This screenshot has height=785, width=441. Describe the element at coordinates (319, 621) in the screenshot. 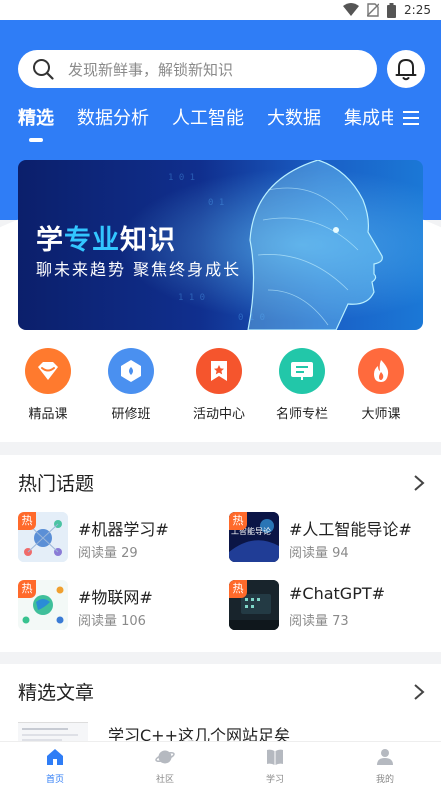

I see `topic-read-count: 阅读量 73` at that location.